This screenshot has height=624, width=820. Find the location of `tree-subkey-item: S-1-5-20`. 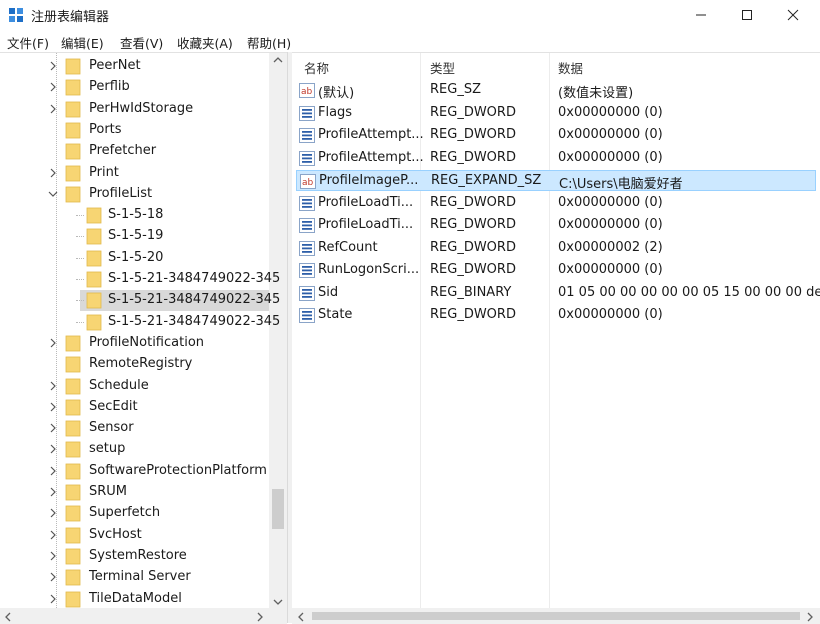

tree-subkey-item: S-1-5-20 is located at coordinates (172, 258).